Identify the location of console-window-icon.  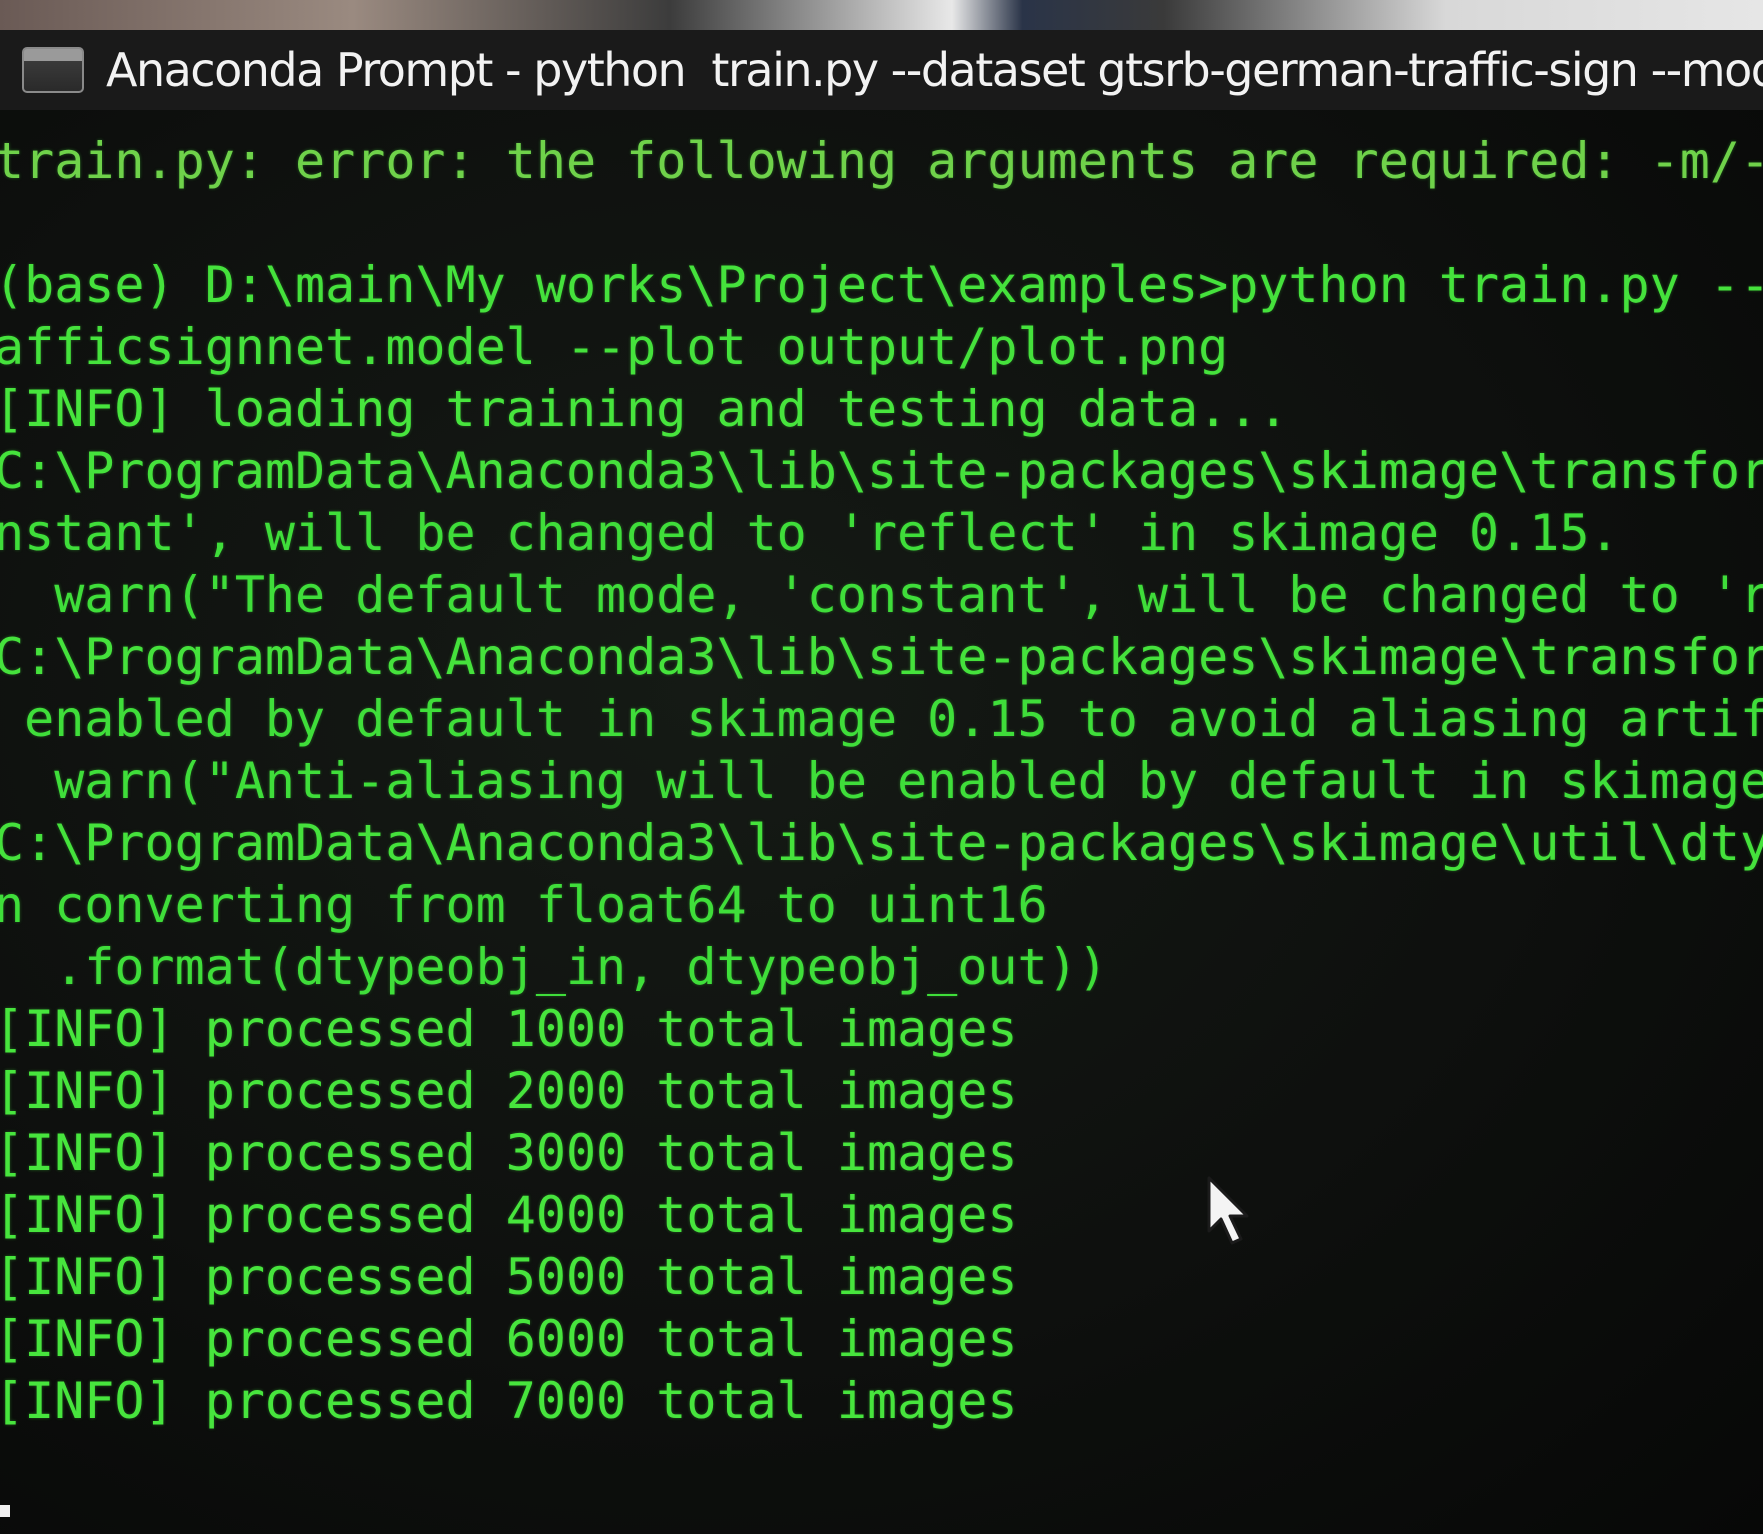
(53, 70).